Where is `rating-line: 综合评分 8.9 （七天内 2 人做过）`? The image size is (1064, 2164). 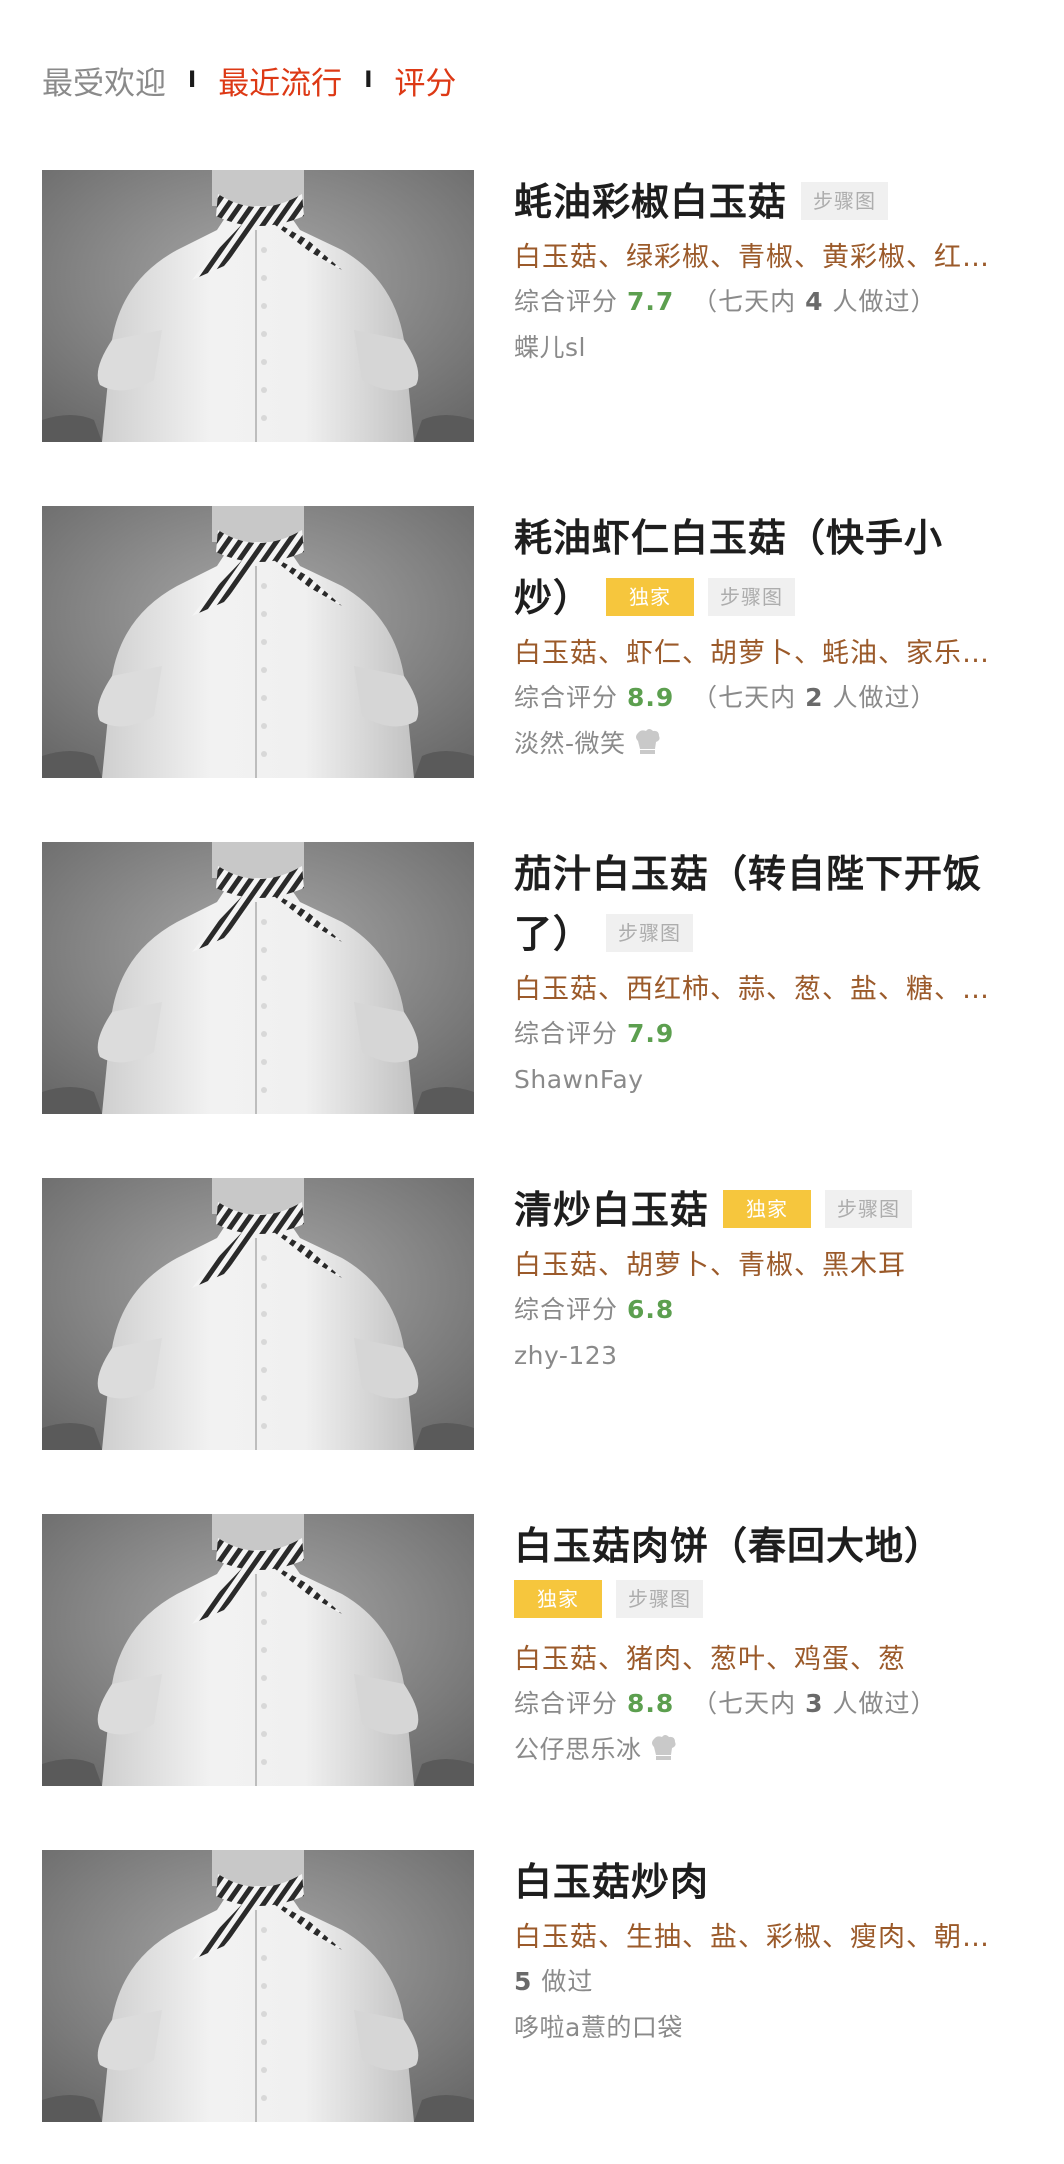 rating-line: 综合评分 8.9 （七天内 2 人做过） is located at coordinates (725, 697).